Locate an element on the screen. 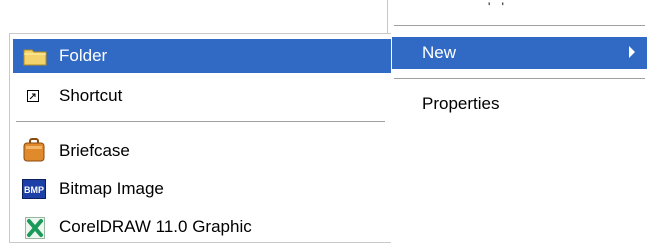  submenu-item-bitmap-image: BMP Bitmap Image is located at coordinates (202, 189).